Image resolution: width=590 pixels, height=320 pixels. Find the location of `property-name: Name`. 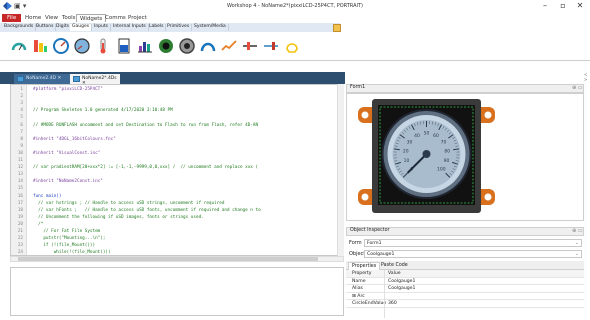

property-name: Name is located at coordinates (359, 281).